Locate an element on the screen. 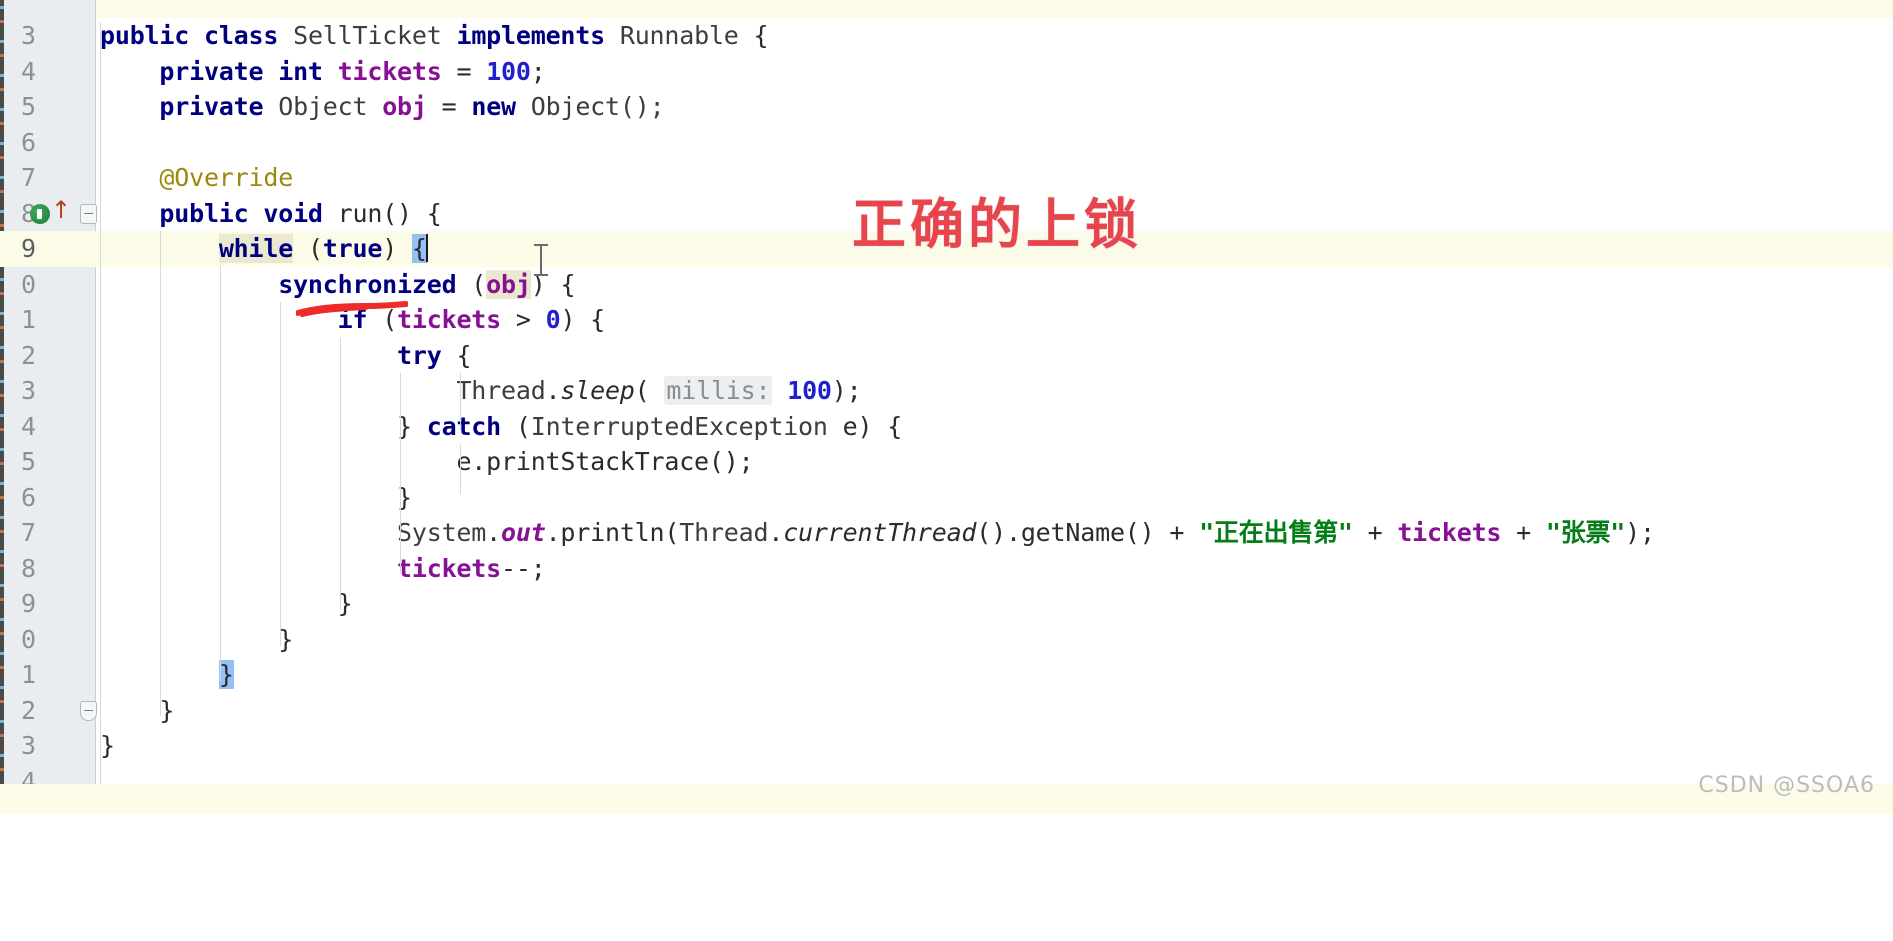 The image size is (1893, 941). token-number: 0 is located at coordinates (553, 319).